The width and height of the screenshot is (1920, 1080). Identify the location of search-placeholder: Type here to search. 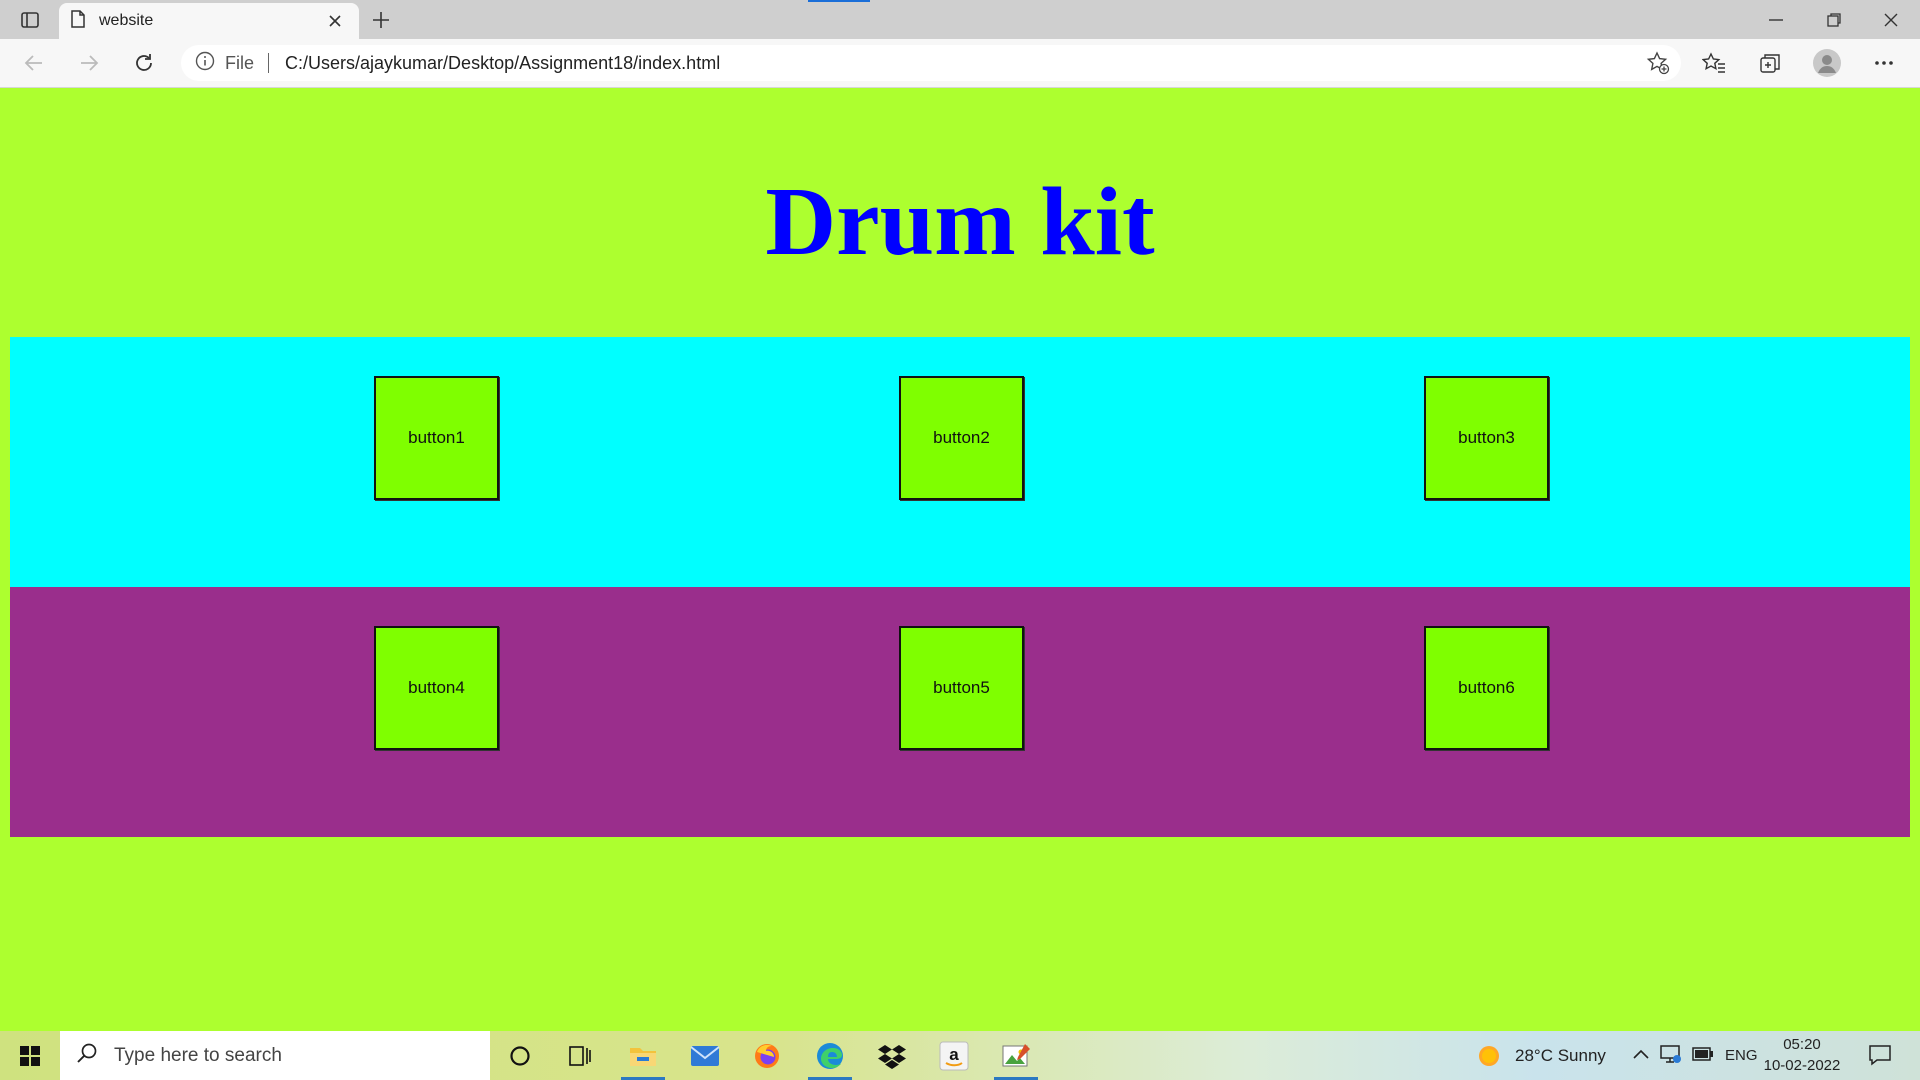
(198, 1055).